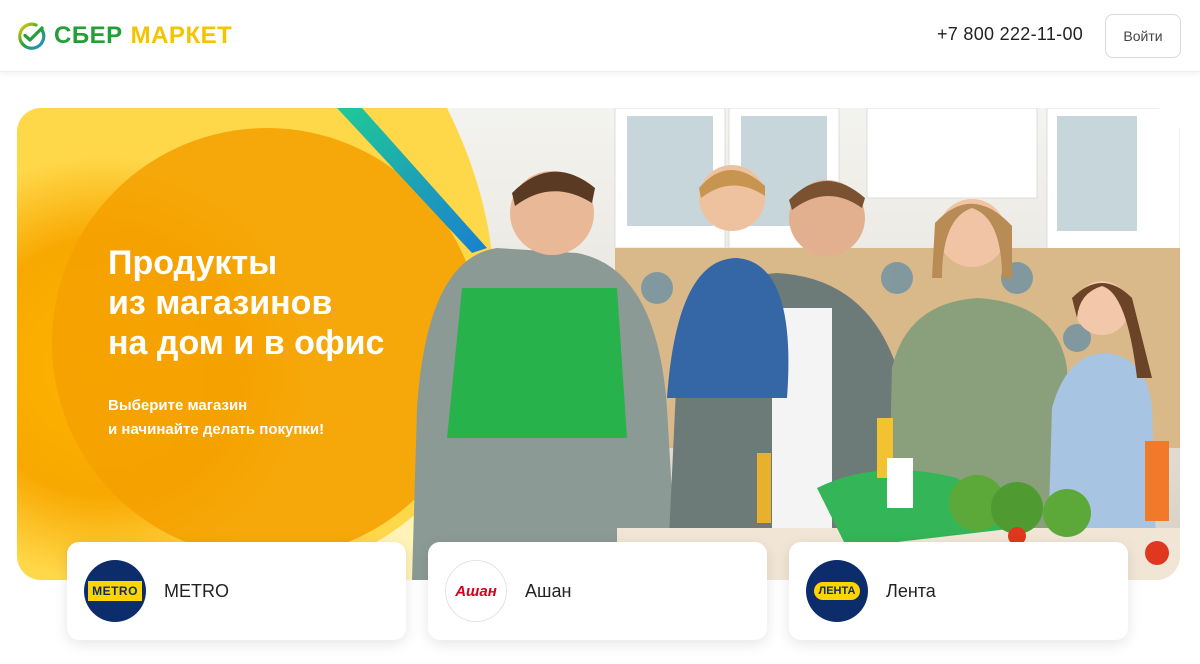 Image resolution: width=1200 pixels, height=664 pixels. I want to click on hero-title: Продукты из магазинов на дом и в офис, so click(288, 303).